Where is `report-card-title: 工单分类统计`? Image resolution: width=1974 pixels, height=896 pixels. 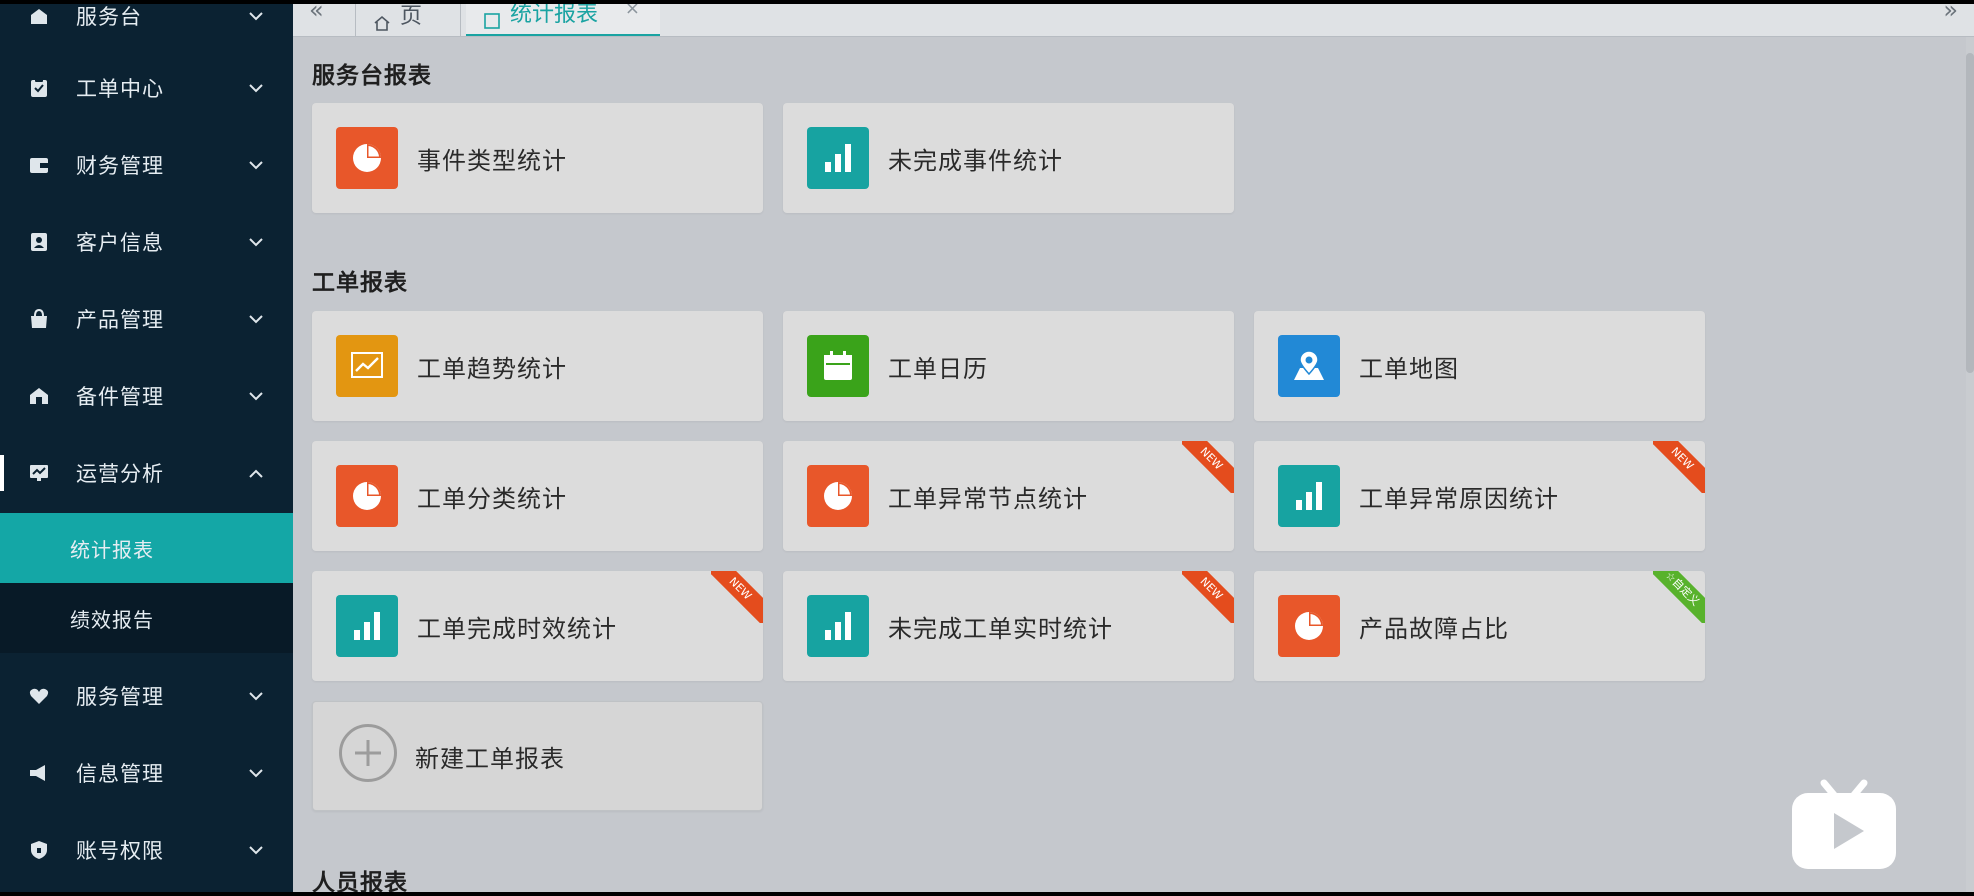 report-card-title: 工单分类统计 is located at coordinates (492, 498).